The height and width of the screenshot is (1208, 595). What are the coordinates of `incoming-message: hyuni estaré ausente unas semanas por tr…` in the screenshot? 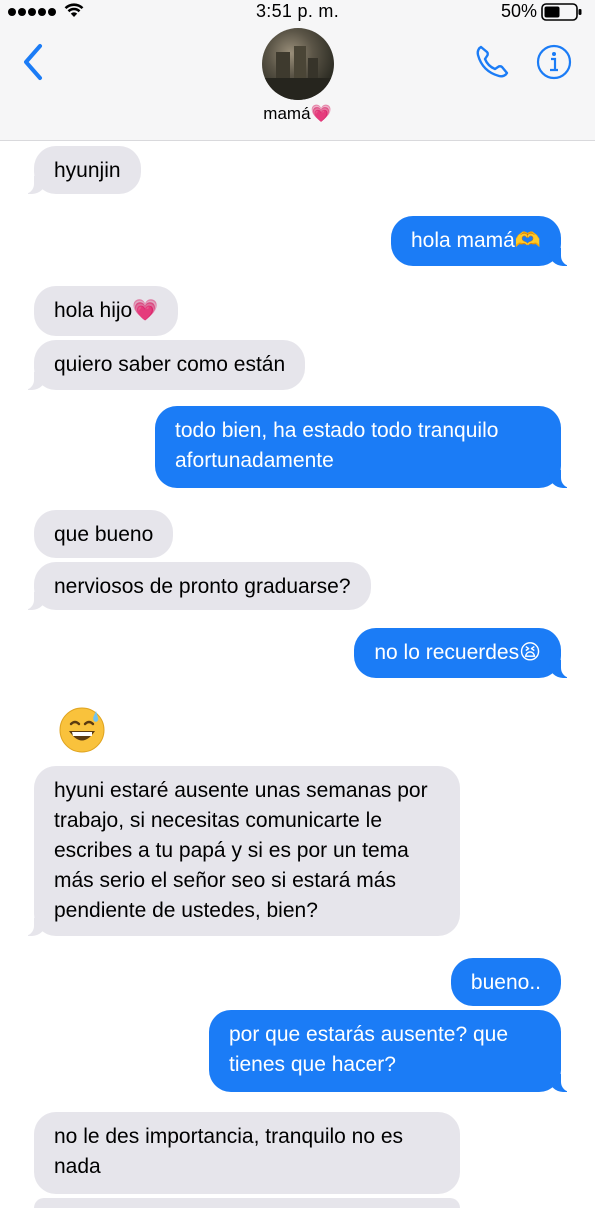 It's located at (241, 851).